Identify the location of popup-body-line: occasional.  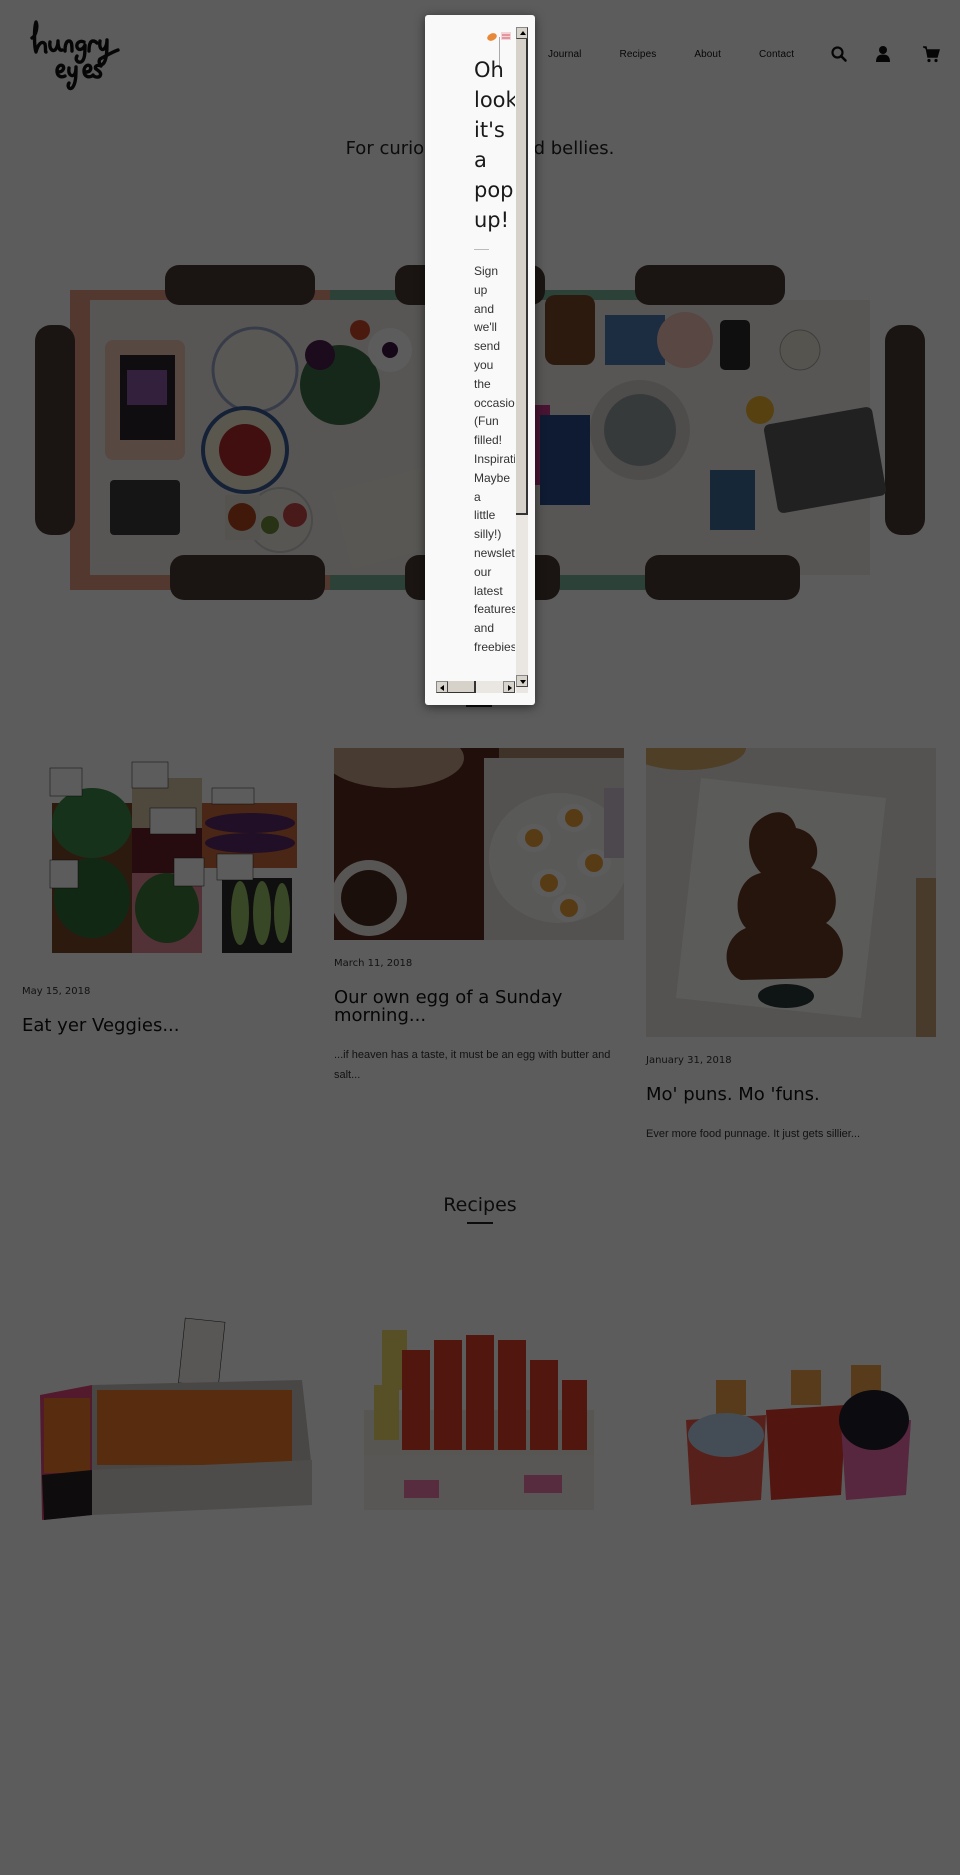
(494, 402).